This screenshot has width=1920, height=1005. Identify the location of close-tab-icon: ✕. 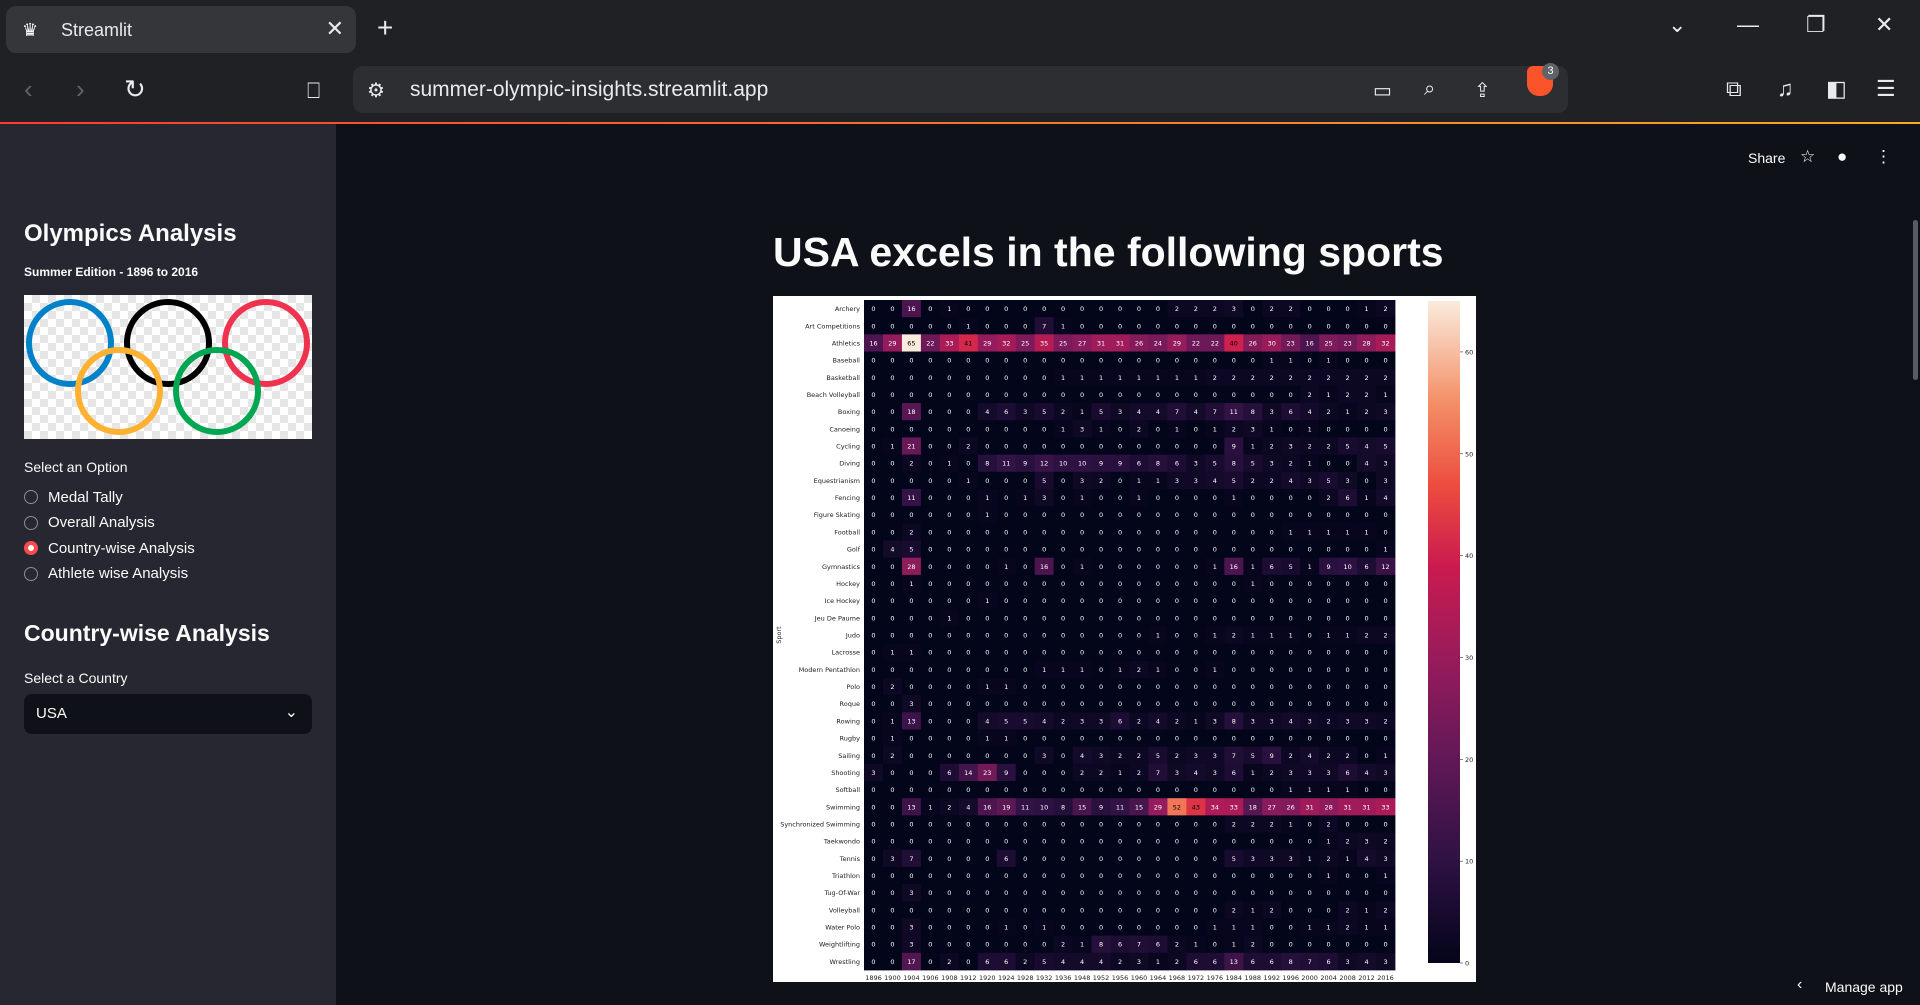
(335, 29).